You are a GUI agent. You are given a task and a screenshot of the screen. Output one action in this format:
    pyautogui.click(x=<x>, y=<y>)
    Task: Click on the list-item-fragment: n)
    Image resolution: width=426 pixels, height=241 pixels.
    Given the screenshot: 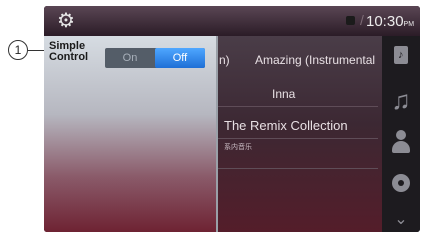 What is the action you would take?
    pyautogui.click(x=224, y=60)
    